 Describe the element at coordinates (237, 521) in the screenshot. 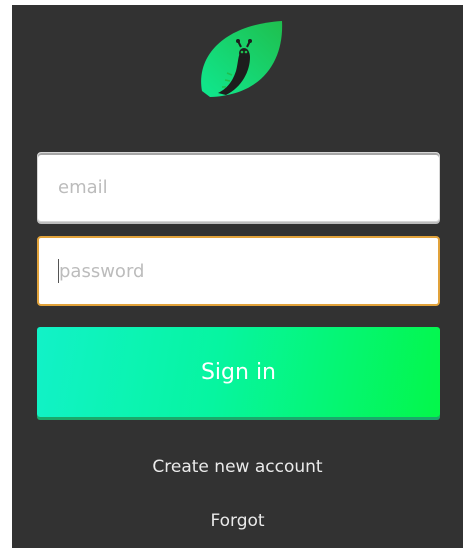

I see `forgot-link: Forgot` at that location.